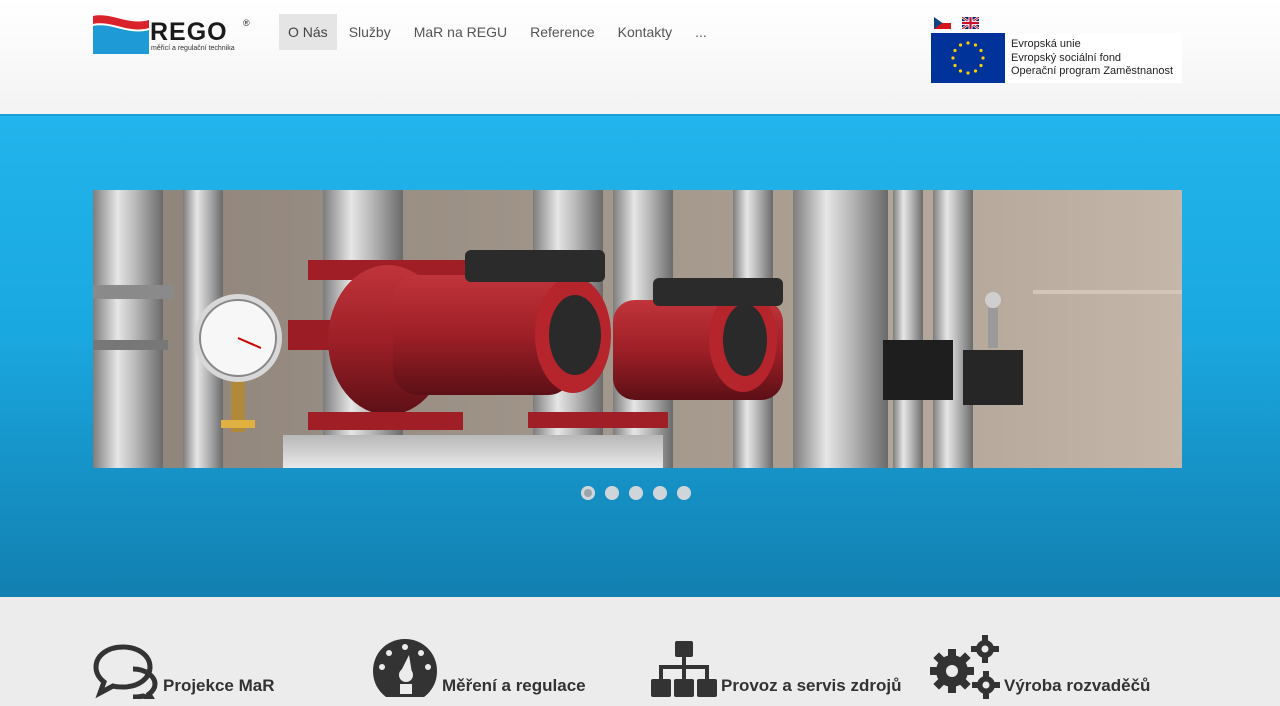  Describe the element at coordinates (405, 668) in the screenshot. I see `gauge-icon` at that location.